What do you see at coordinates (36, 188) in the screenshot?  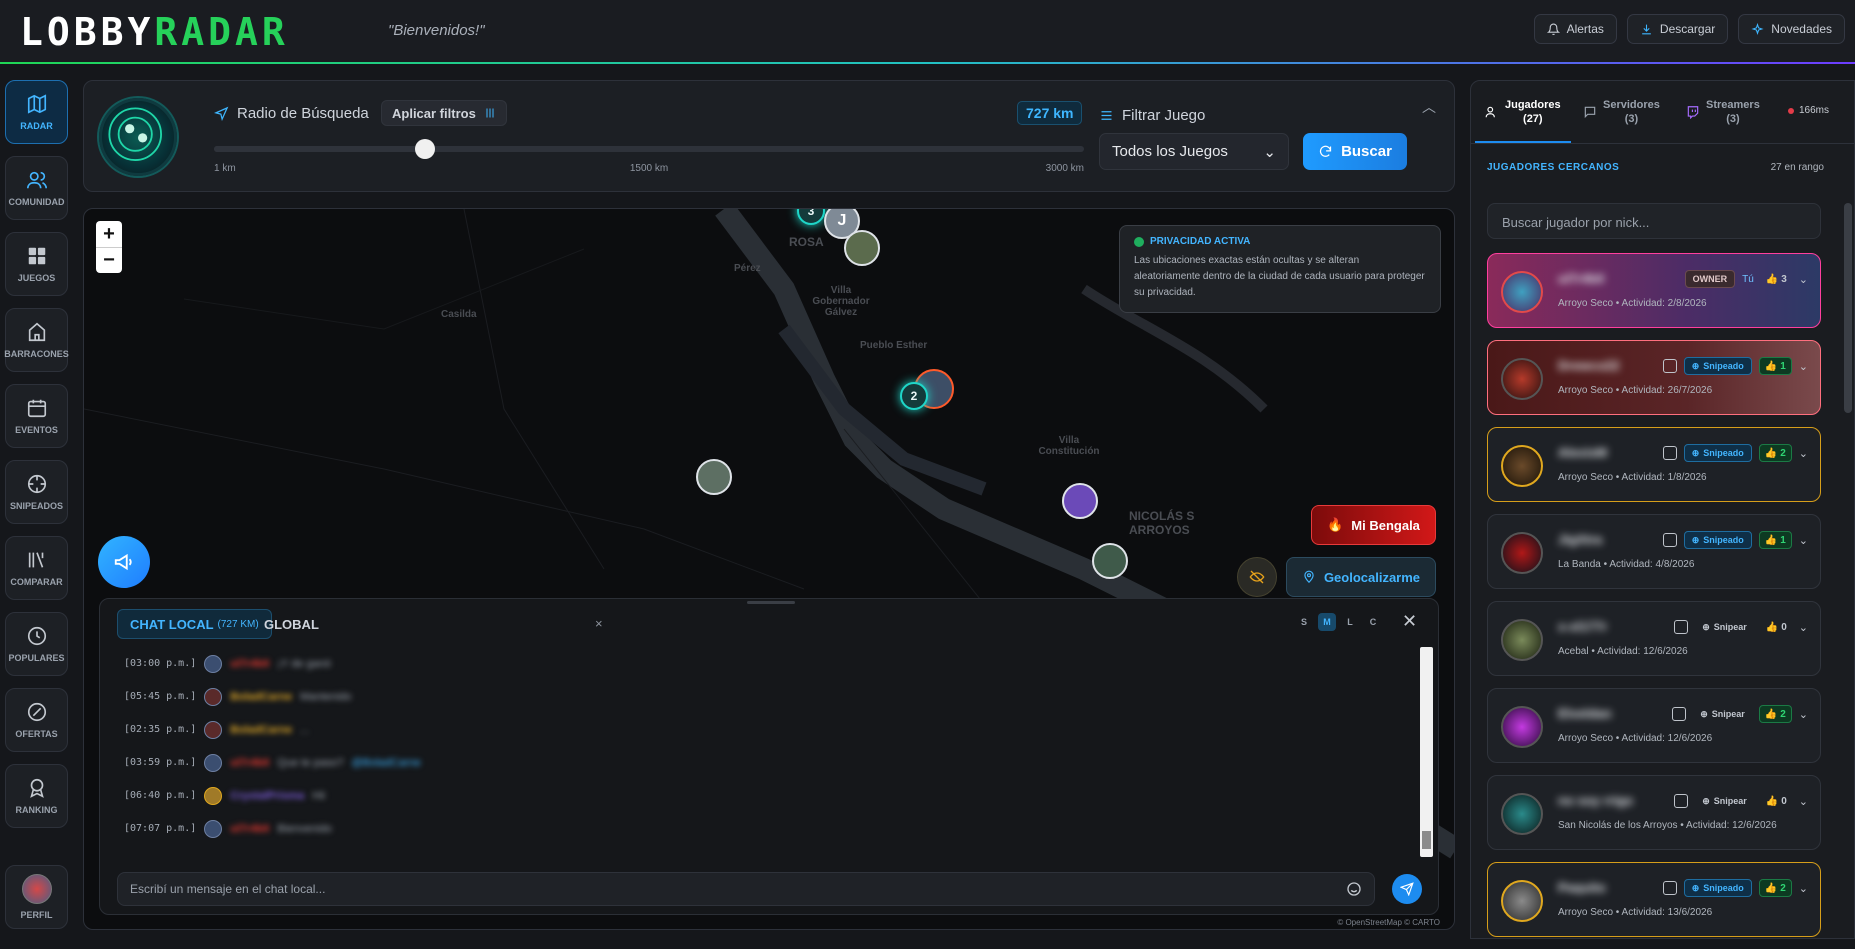 I see `sidebar-item-comunidad: COMUNIDAD` at bounding box center [36, 188].